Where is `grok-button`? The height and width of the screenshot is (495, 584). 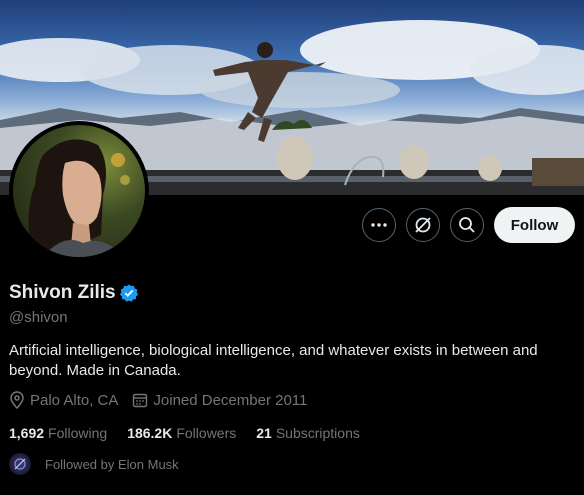
grok-button is located at coordinates (423, 225).